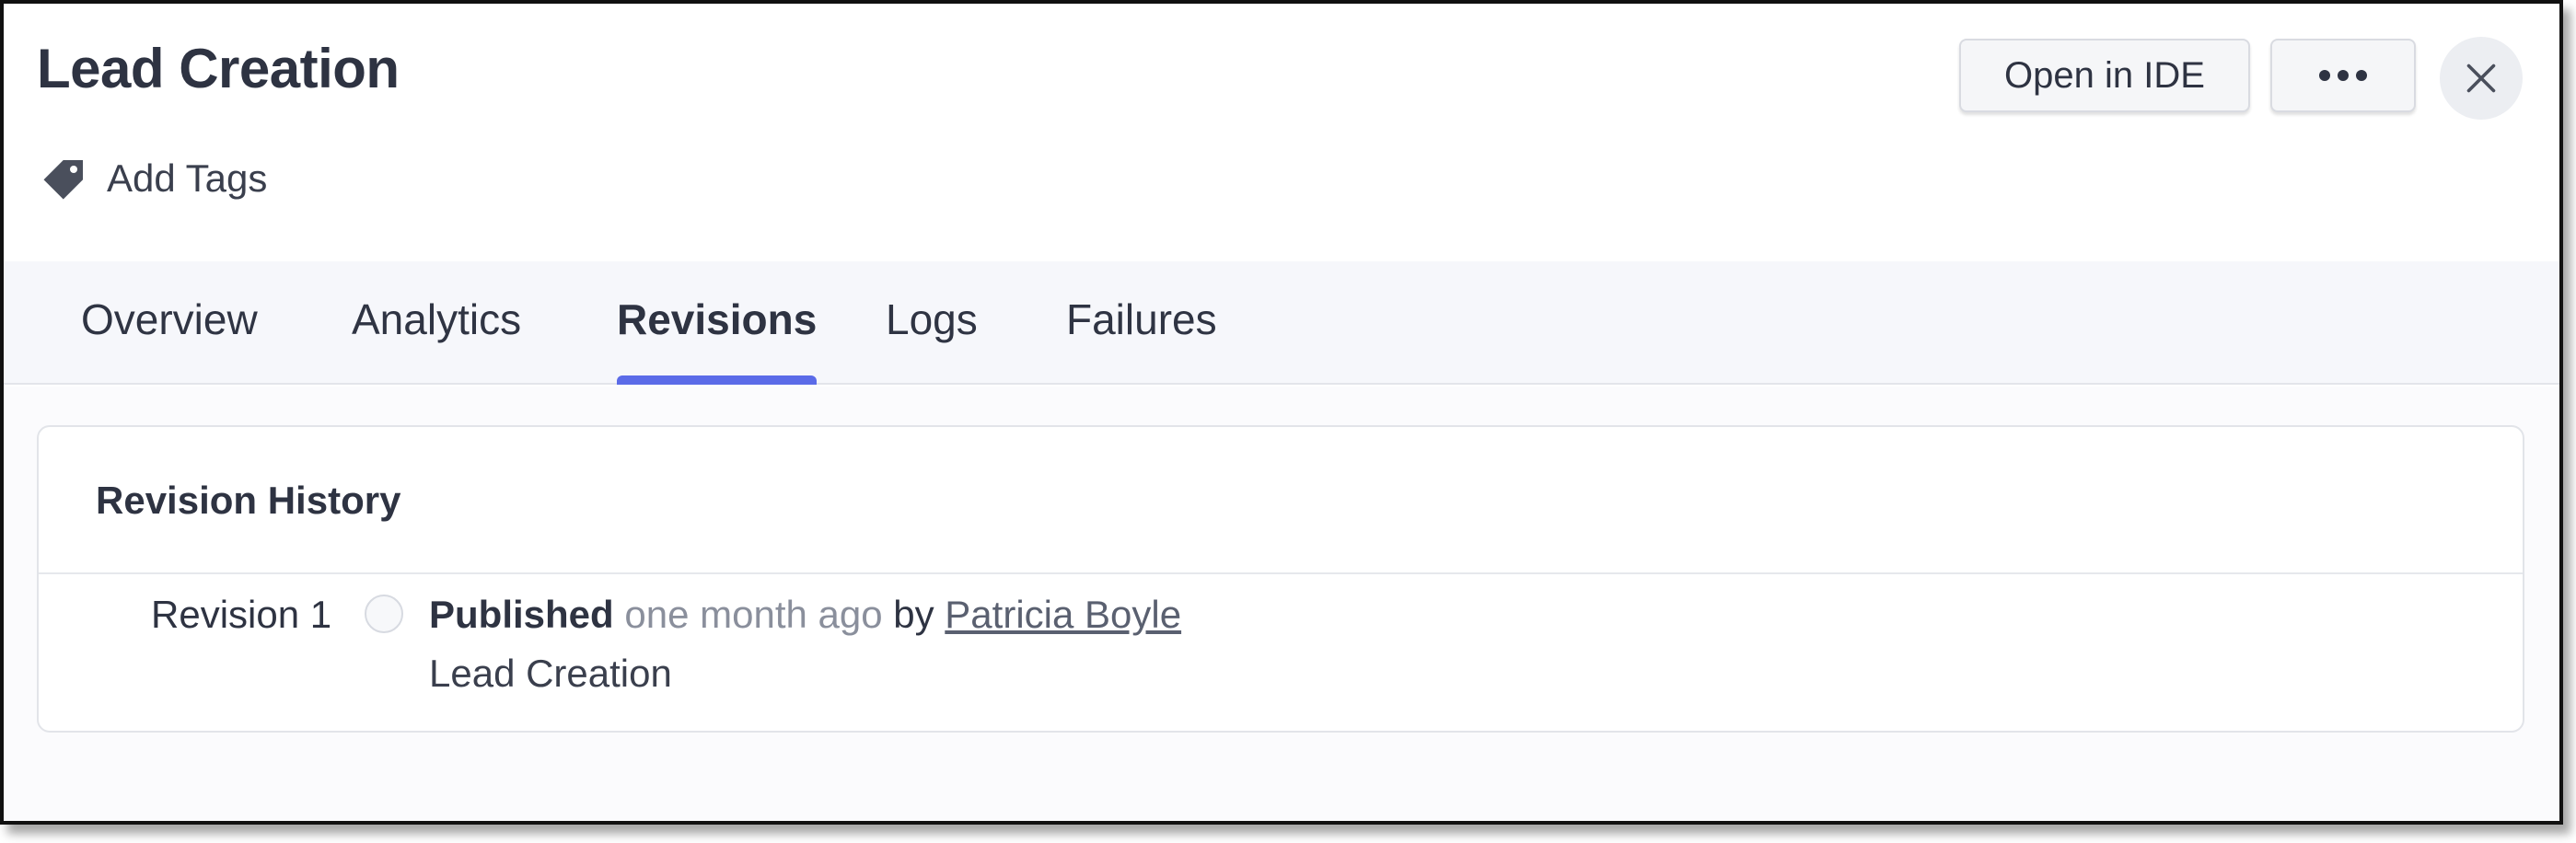  What do you see at coordinates (436, 339) in the screenshot?
I see `tab-analytics: Analytics` at bounding box center [436, 339].